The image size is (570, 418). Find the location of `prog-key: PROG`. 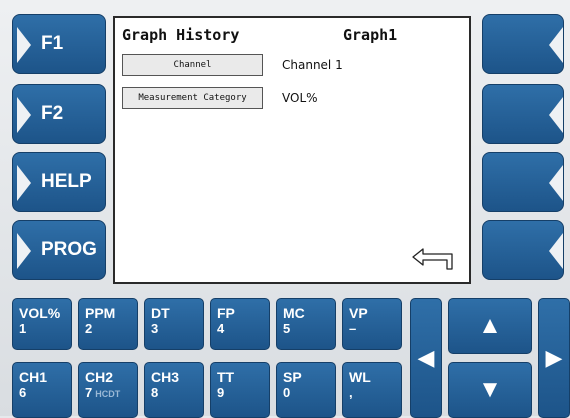

prog-key: PROG is located at coordinates (59, 250).